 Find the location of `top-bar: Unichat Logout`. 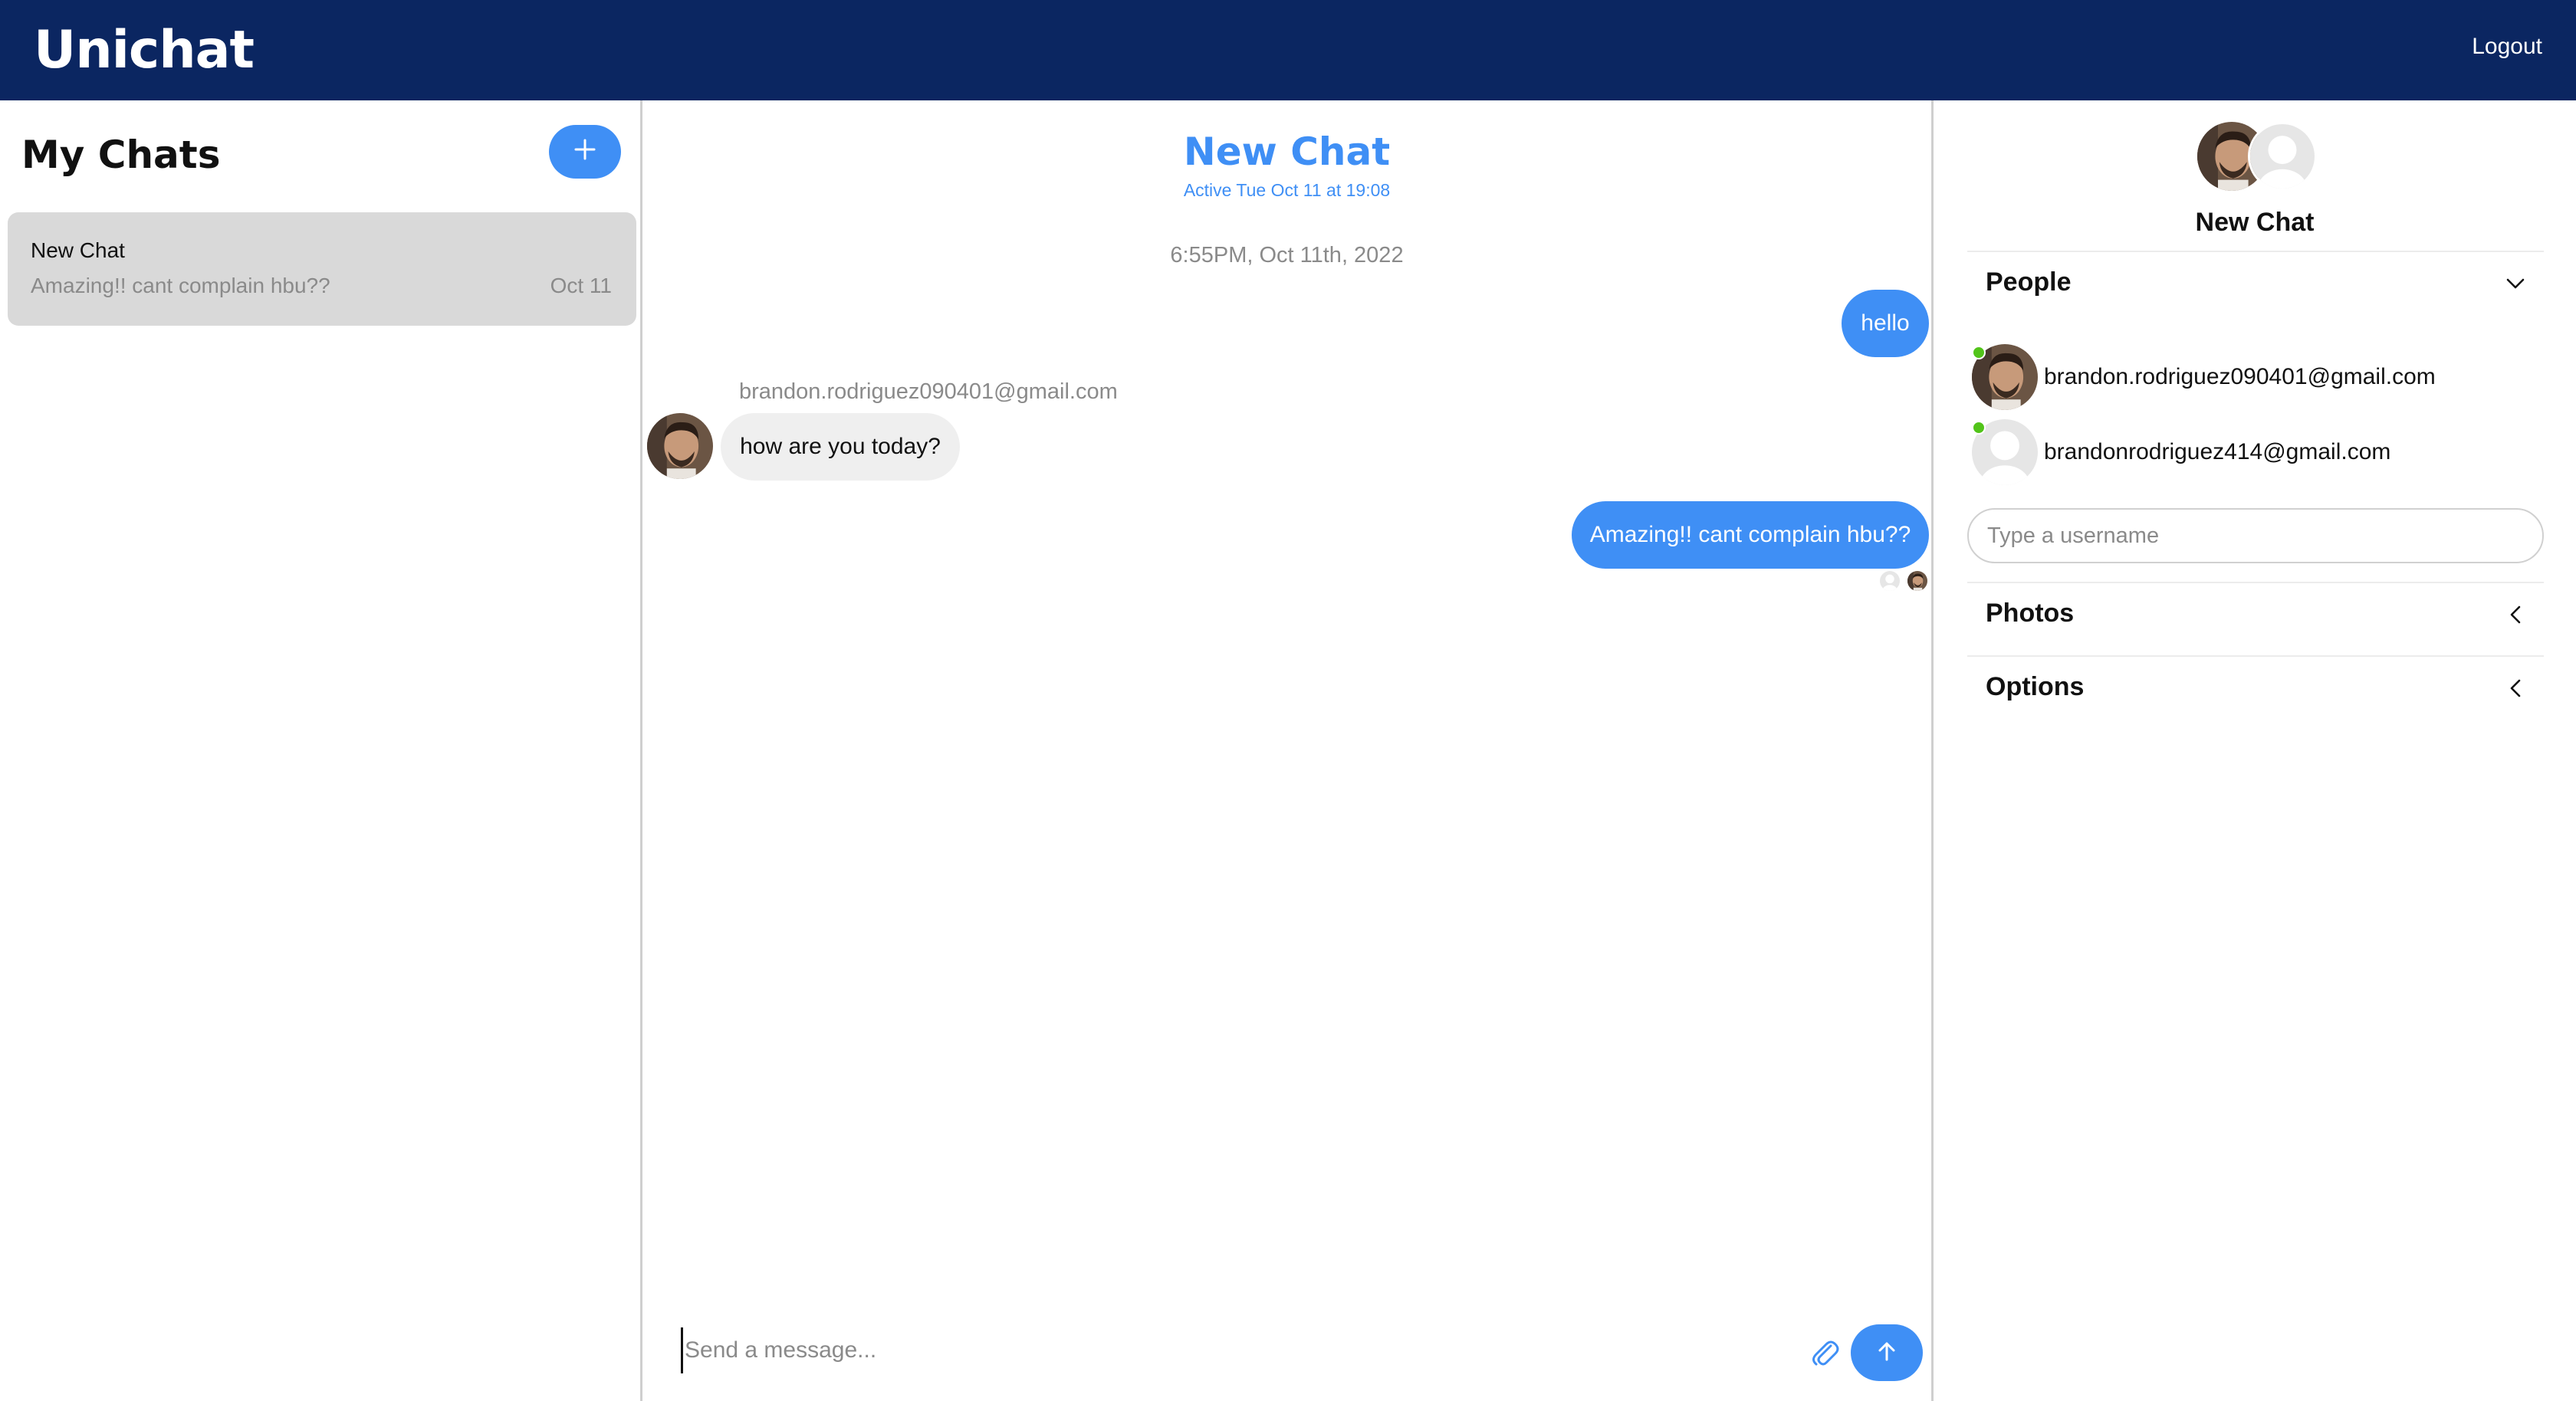

top-bar: Unichat Logout is located at coordinates (1288, 50).